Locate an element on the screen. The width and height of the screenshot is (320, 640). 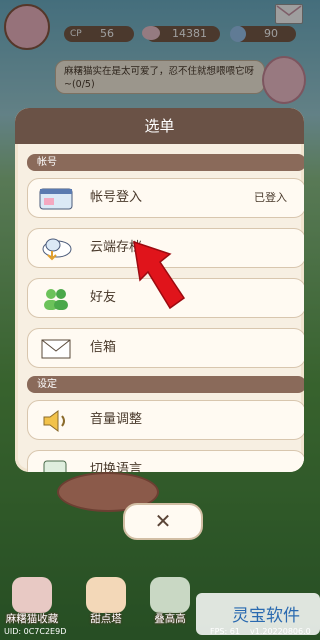
cloud-icon is located at coordinates (56, 249).